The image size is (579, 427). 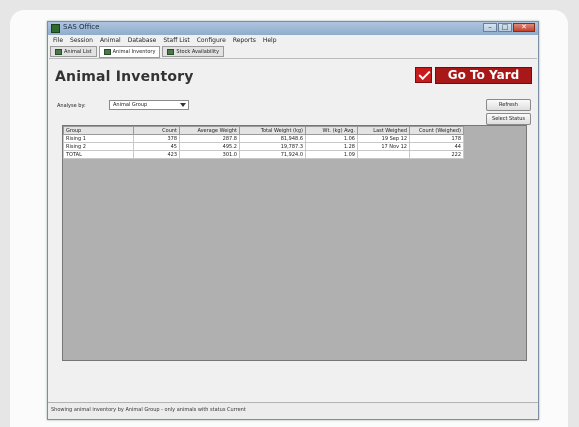 I want to click on window-controls: – □ ✕, so click(x=509, y=27).